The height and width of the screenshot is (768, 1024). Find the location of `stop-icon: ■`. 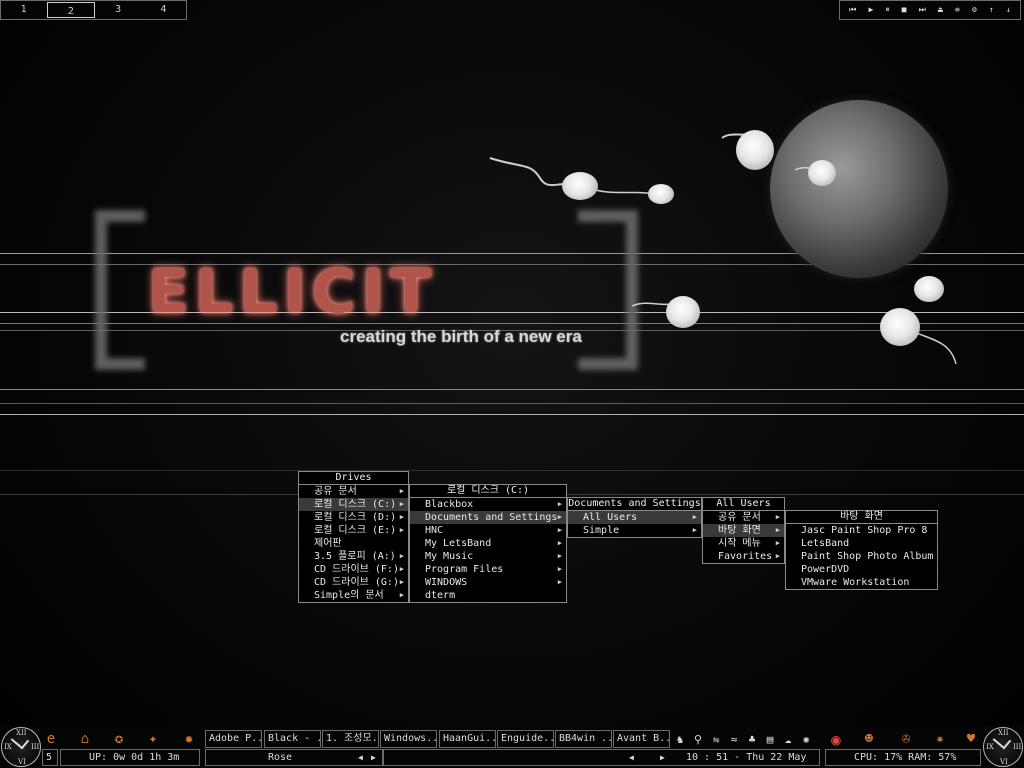

stop-icon: ■ is located at coordinates (904, 10).